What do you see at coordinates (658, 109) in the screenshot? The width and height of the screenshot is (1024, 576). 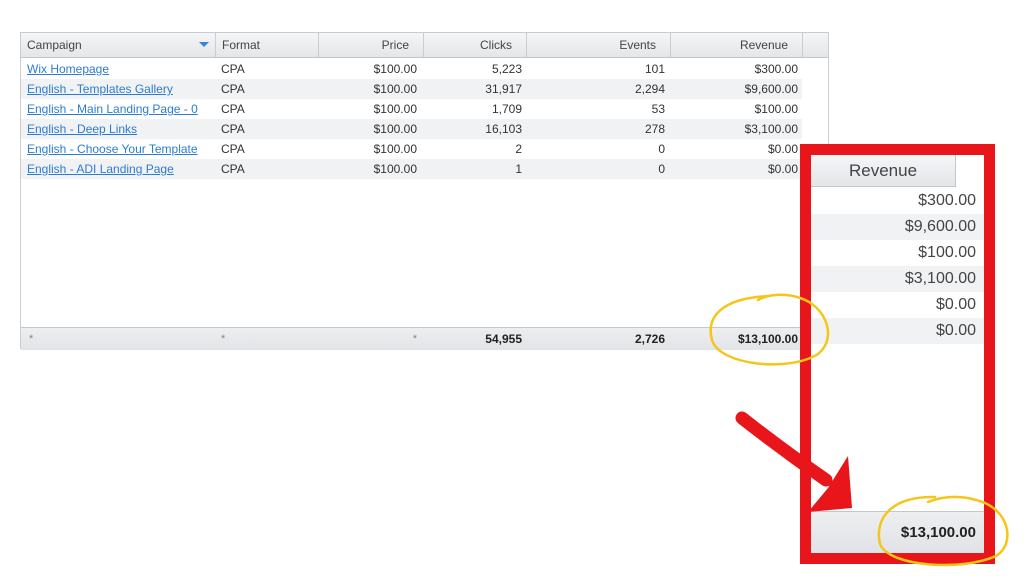 I see `events-cell: 53` at bounding box center [658, 109].